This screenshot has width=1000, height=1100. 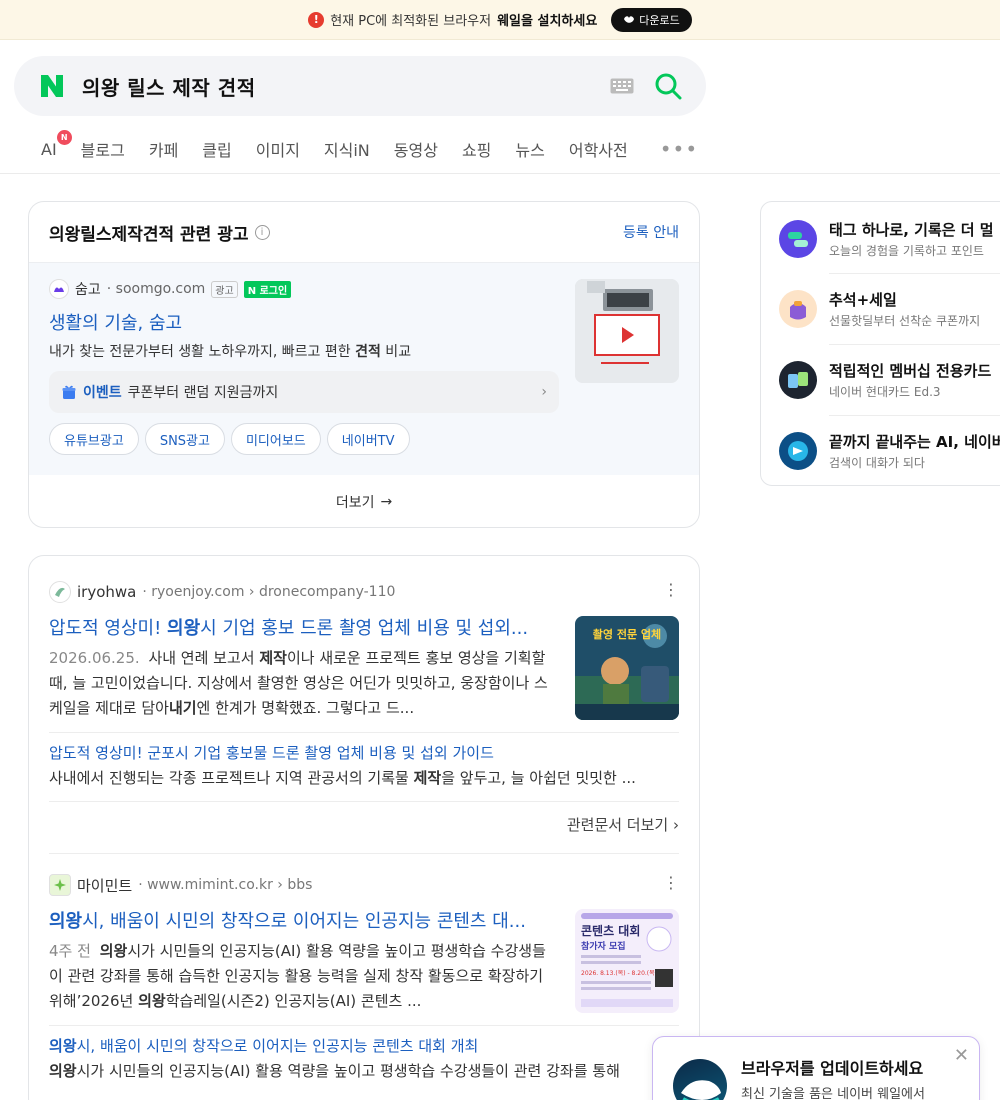 I want to click on tab-image: 이미지, so click(x=278, y=149).